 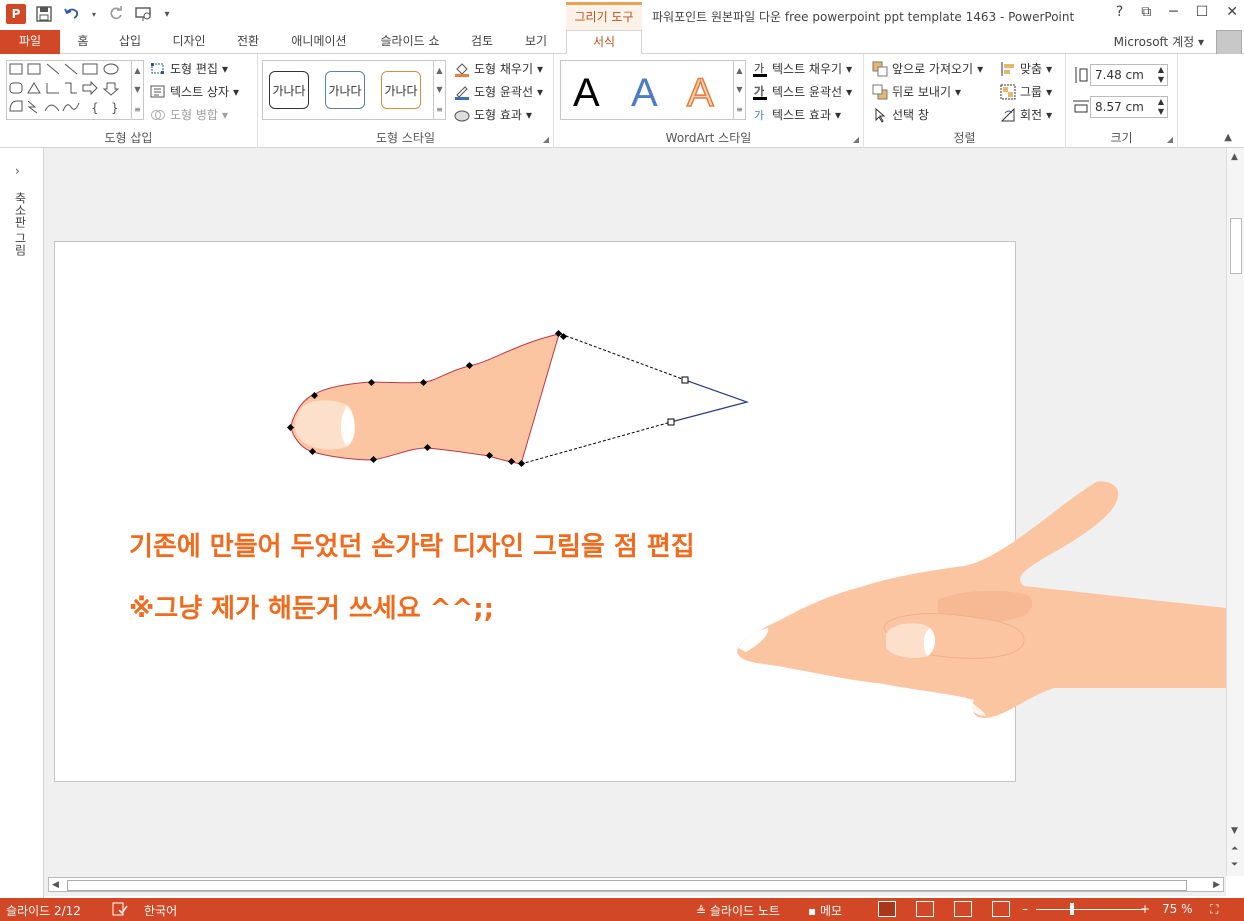 I want to click on tab-design: 디자인, so click(x=189, y=42).